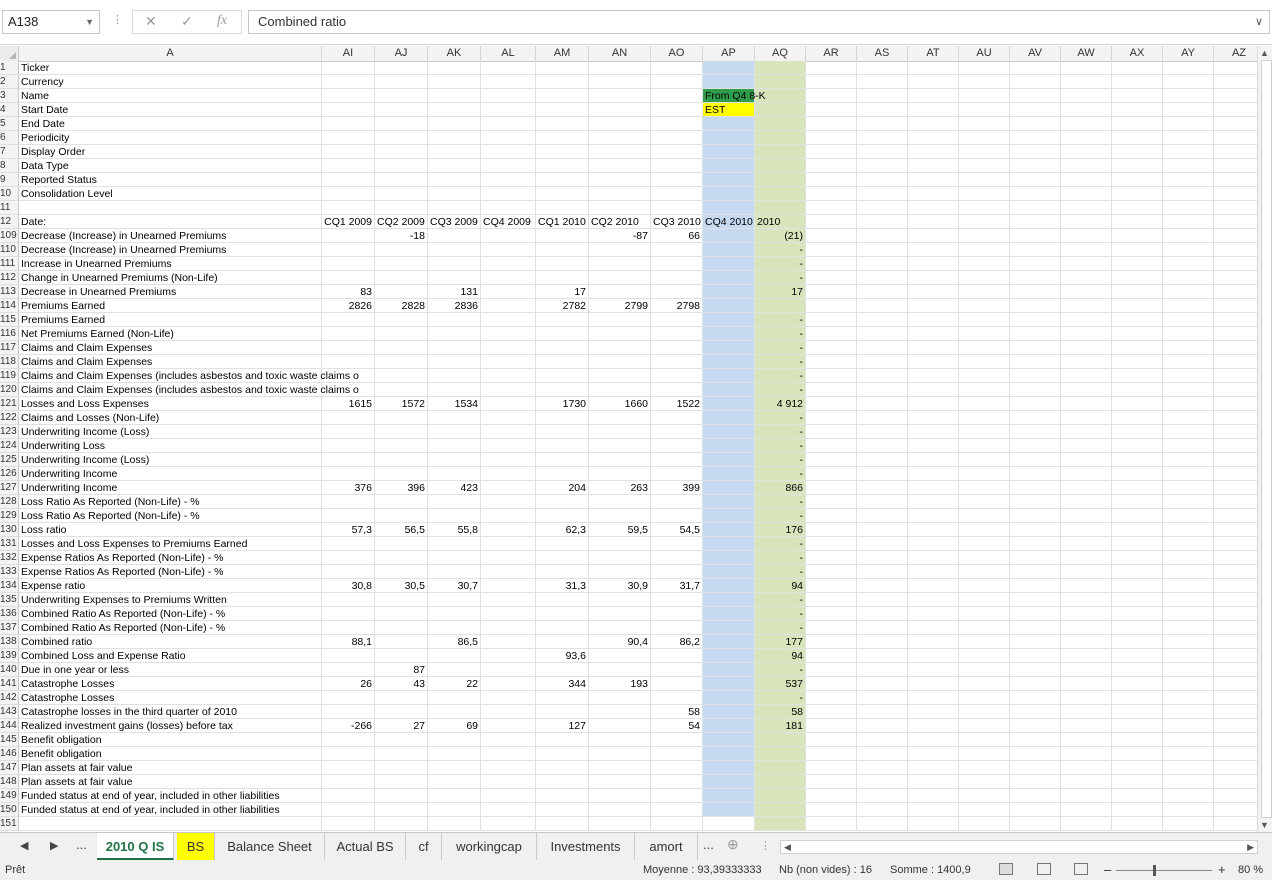  I want to click on cell-ax136, so click(1137, 614).